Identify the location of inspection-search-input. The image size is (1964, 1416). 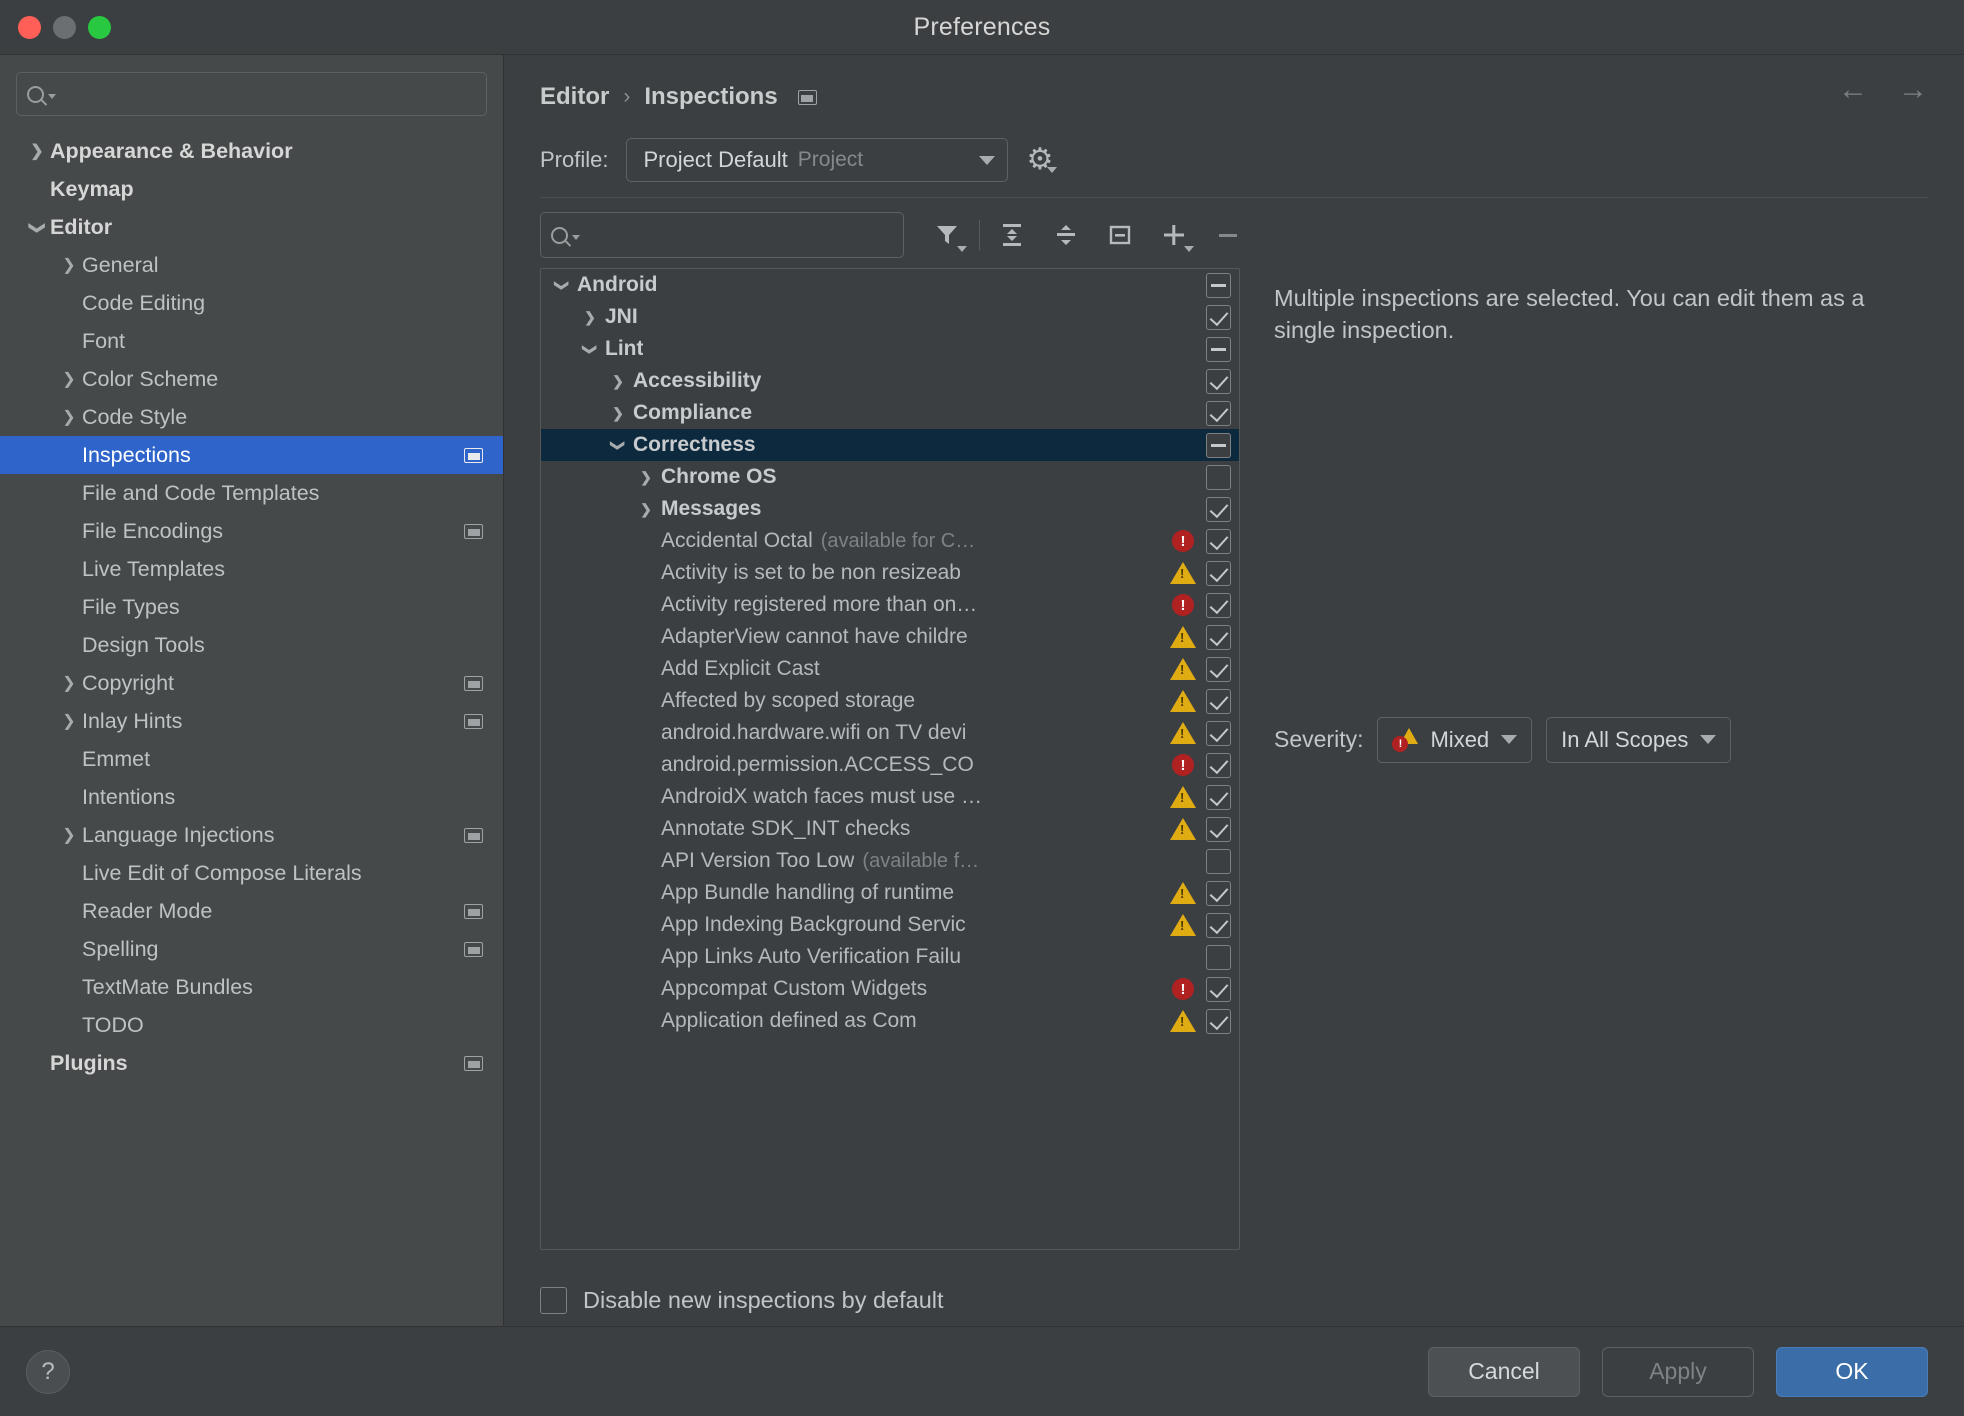
(722, 235).